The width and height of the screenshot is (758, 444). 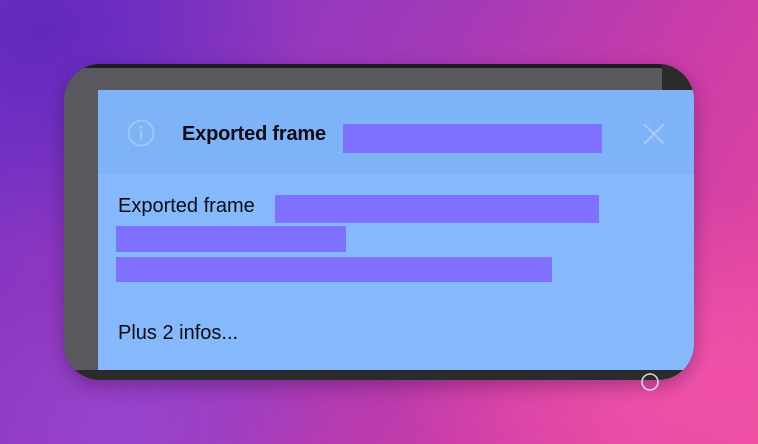 What do you see at coordinates (254, 134) in the screenshot?
I see `notification-title: Exported frame` at bounding box center [254, 134].